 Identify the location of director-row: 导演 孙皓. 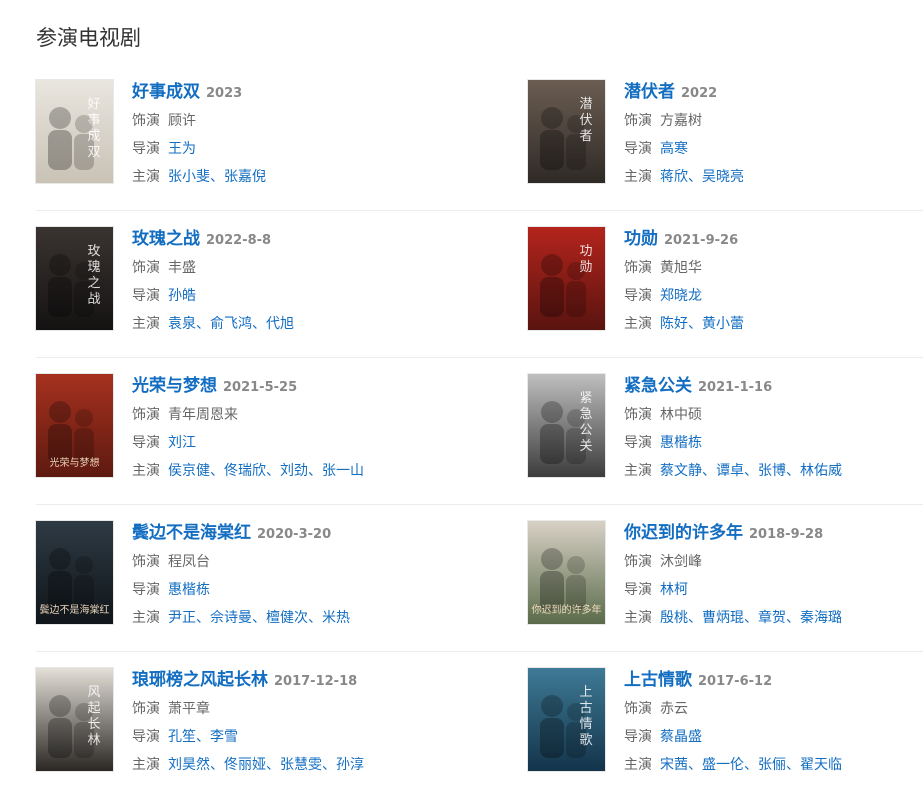
(164, 296).